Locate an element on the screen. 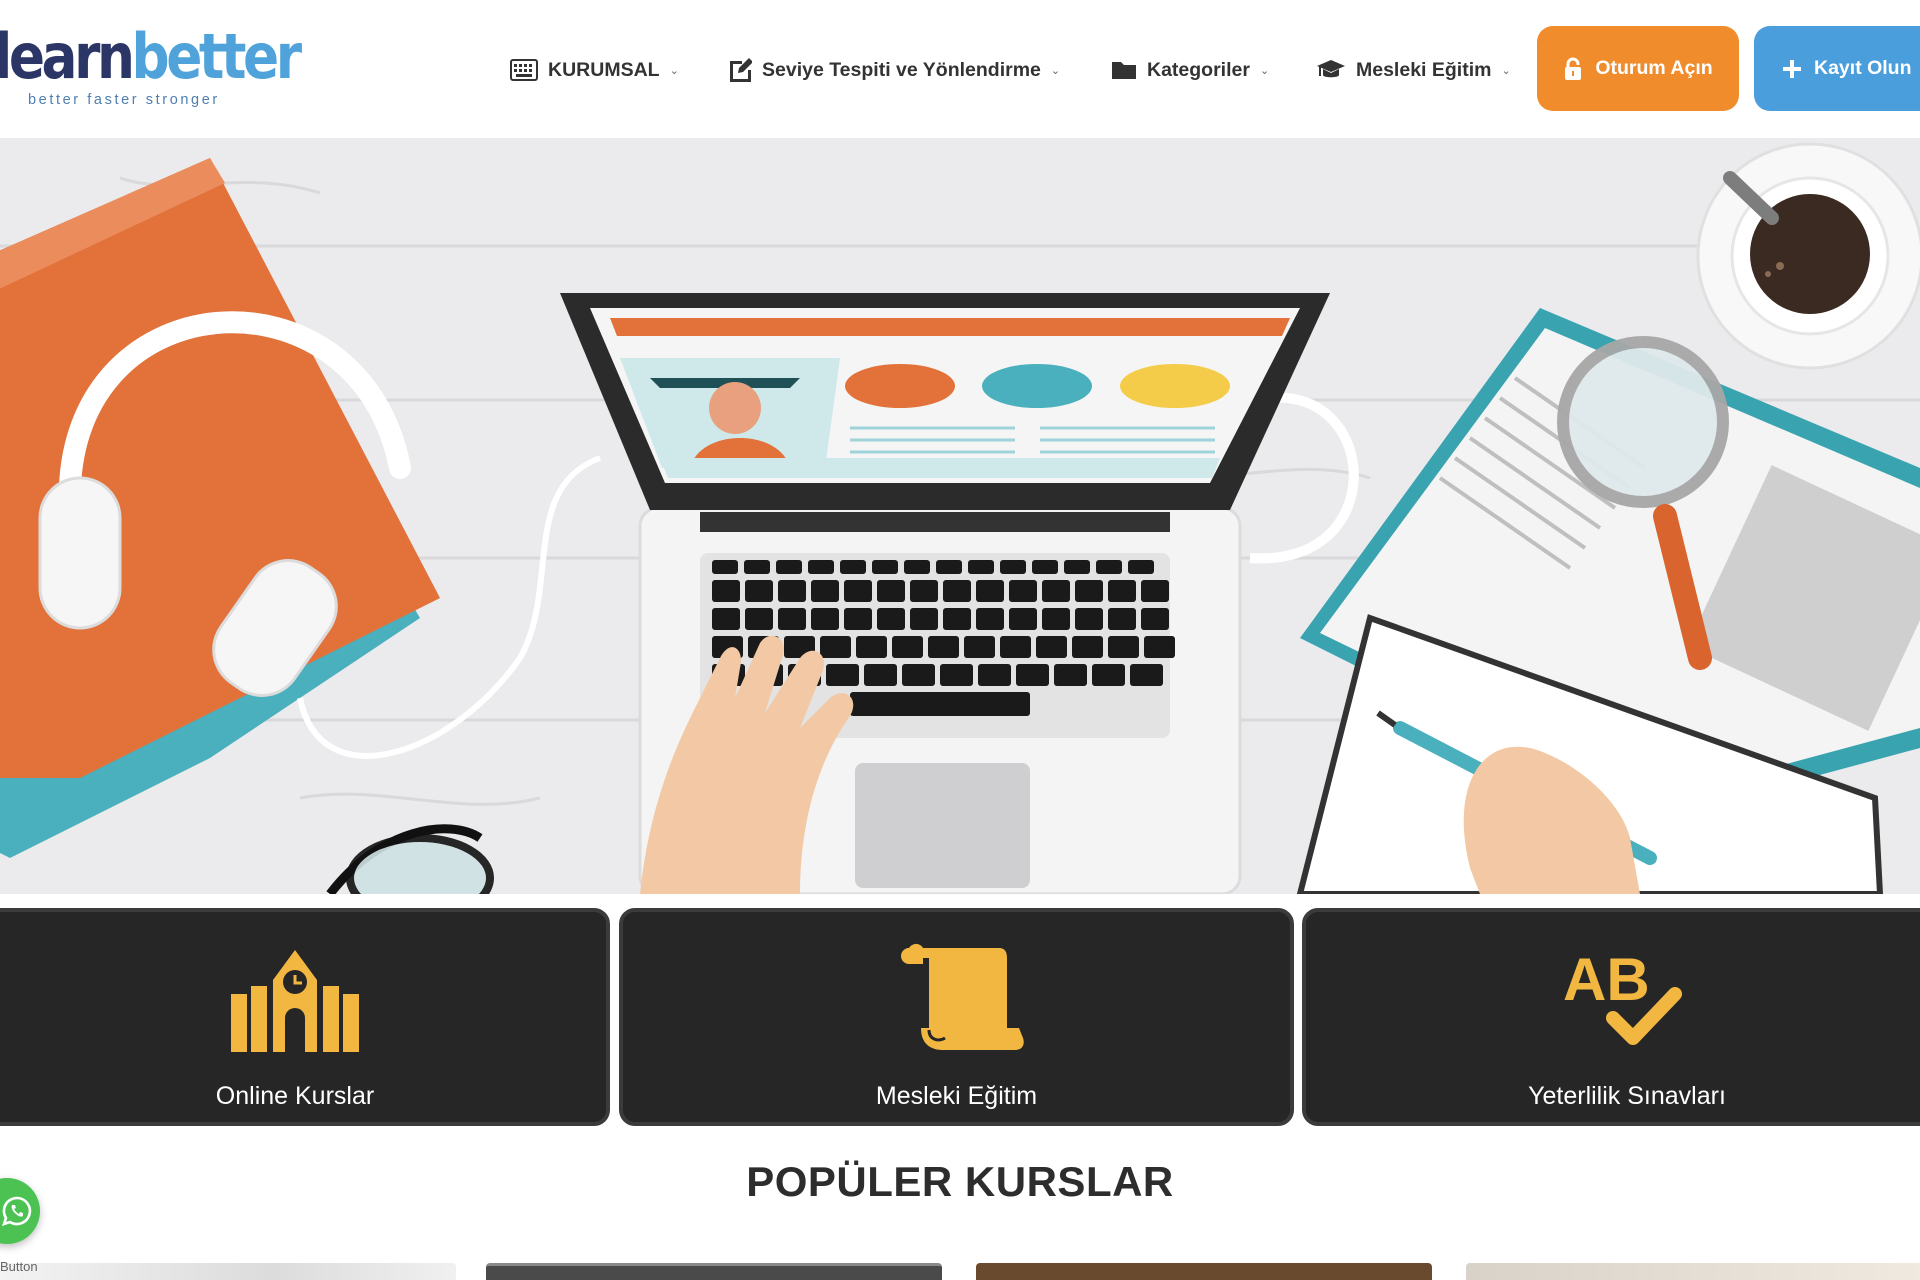  category-card-online-kurslar: Online Kurslar is located at coordinates (305, 1017).